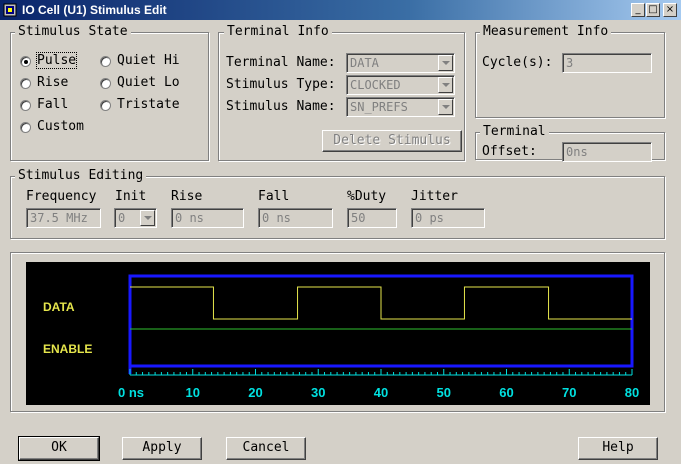 The height and width of the screenshot is (464, 681). Describe the element at coordinates (122, 218) in the screenshot. I see `init-value: 0` at that location.